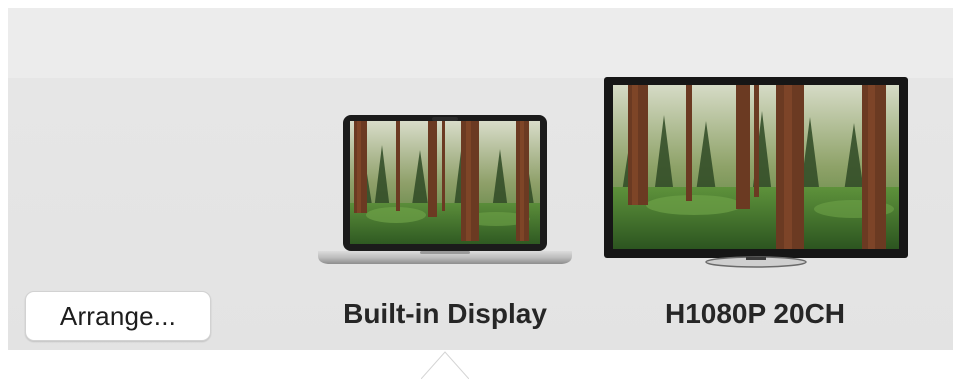 The image size is (961, 379). I want to click on panel-bottom-edge, so click(480, 364).